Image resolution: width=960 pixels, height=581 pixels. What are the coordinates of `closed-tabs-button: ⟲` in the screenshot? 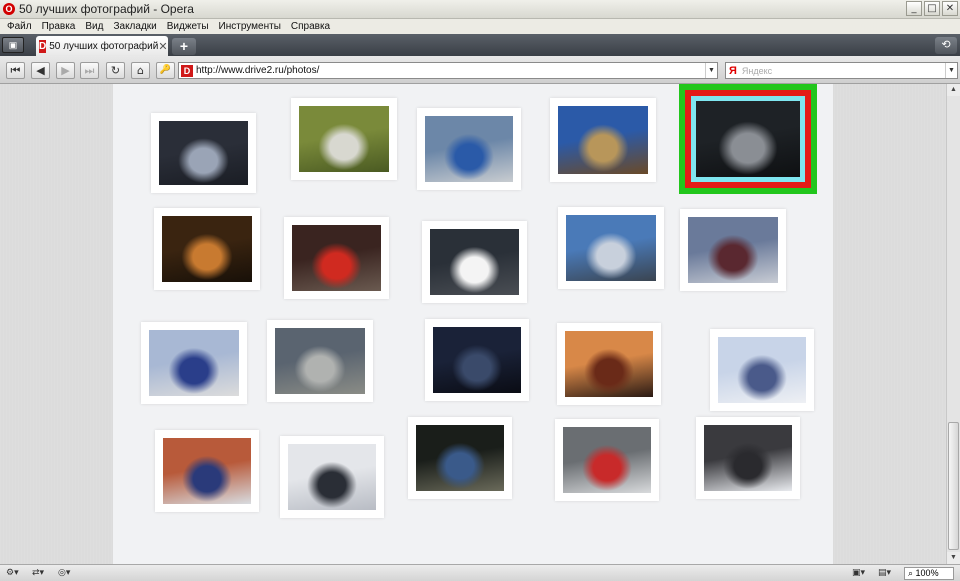 It's located at (946, 45).